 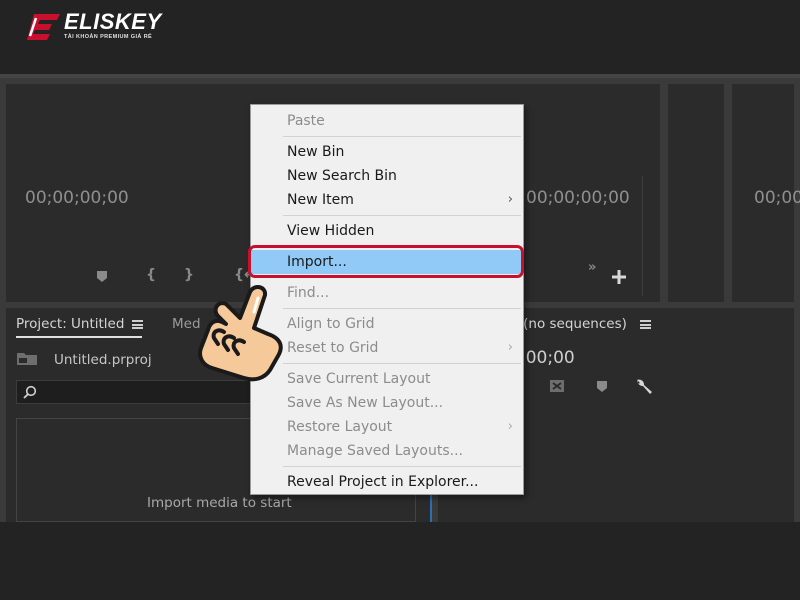 What do you see at coordinates (400, 37) in the screenshot?
I see `brand-header: ELISKEY TÀI KHOẢN PREMIUM GIÁ RẺ` at bounding box center [400, 37].